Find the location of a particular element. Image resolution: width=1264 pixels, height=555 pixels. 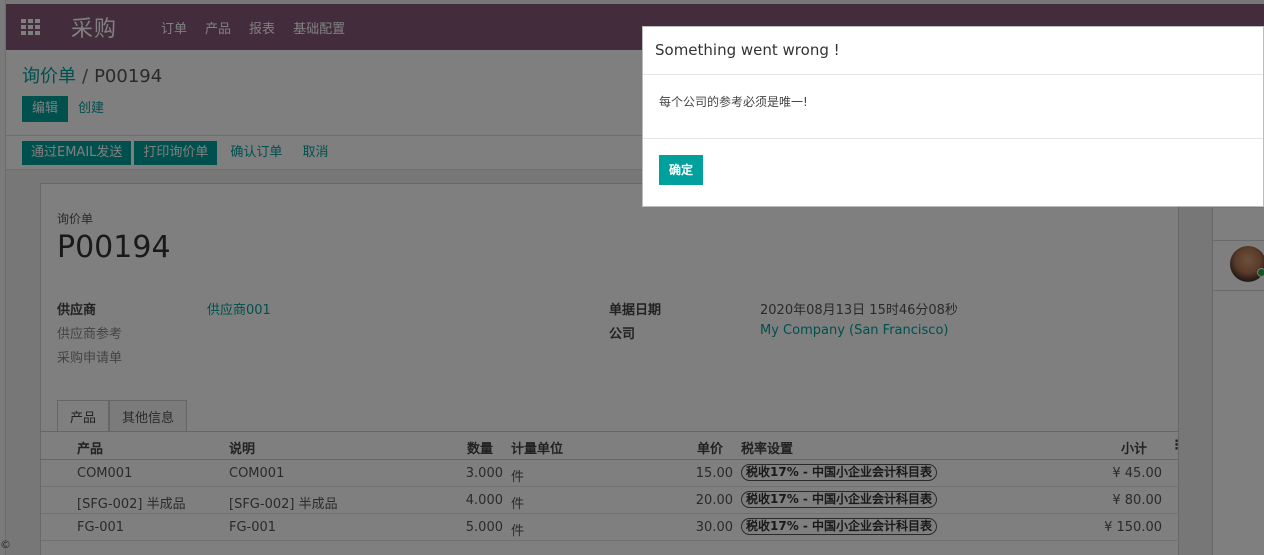

dialog-footer: 确定 is located at coordinates (953, 162).